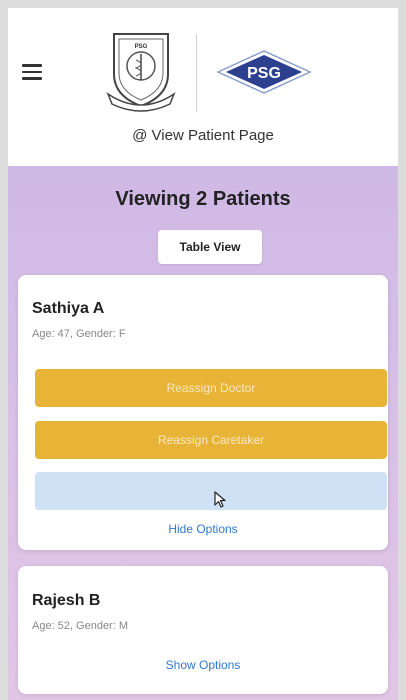 The height and width of the screenshot is (700, 406). Describe the element at coordinates (211, 440) in the screenshot. I see `reassign-caretaker-button: Reassign Caretaker` at that location.